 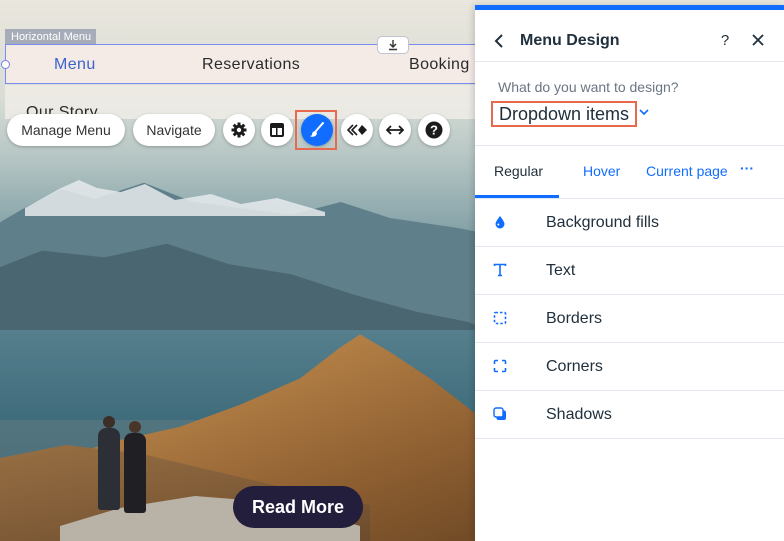 I want to click on option-label: Borders, so click(x=574, y=318).